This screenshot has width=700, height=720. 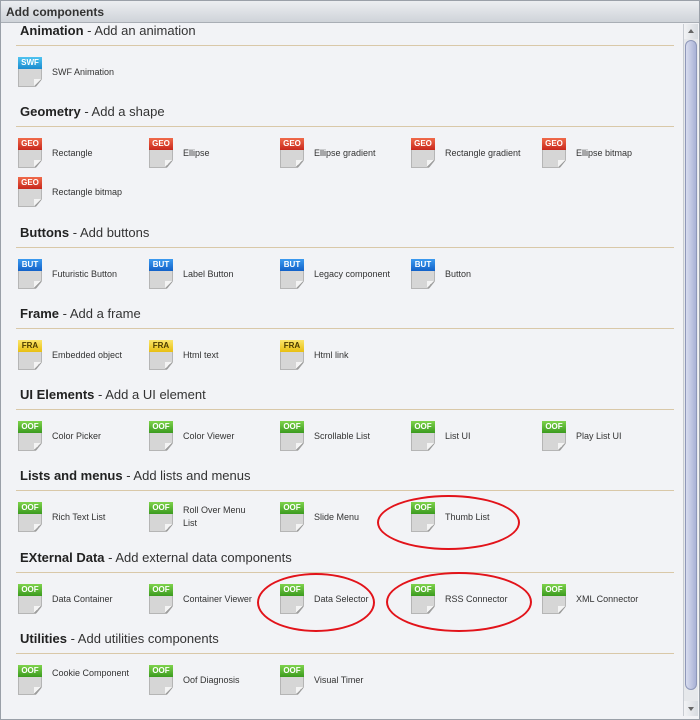 I want to click on section-header: UI Elements - Add a UI element, so click(x=113, y=394).